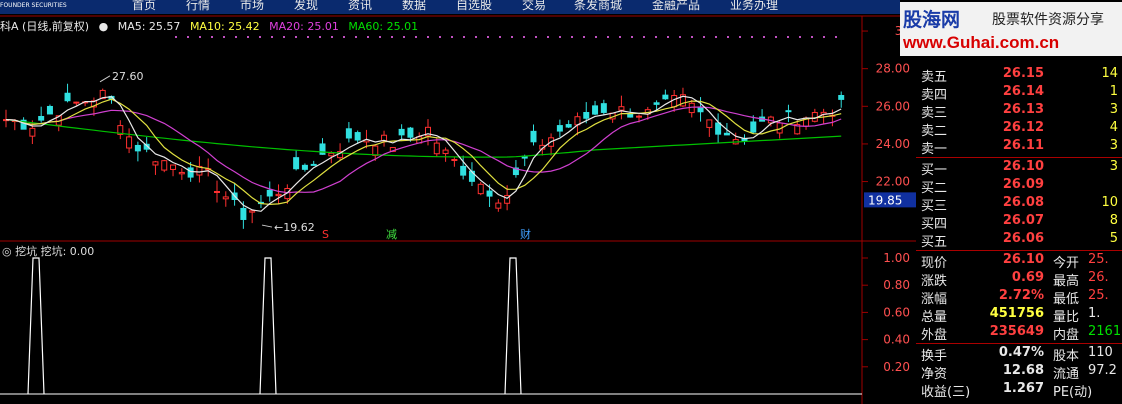 The height and width of the screenshot is (404, 1122). Describe the element at coordinates (304, 26) in the screenshot. I see `ma20-label: MA20: 25.01` at that location.